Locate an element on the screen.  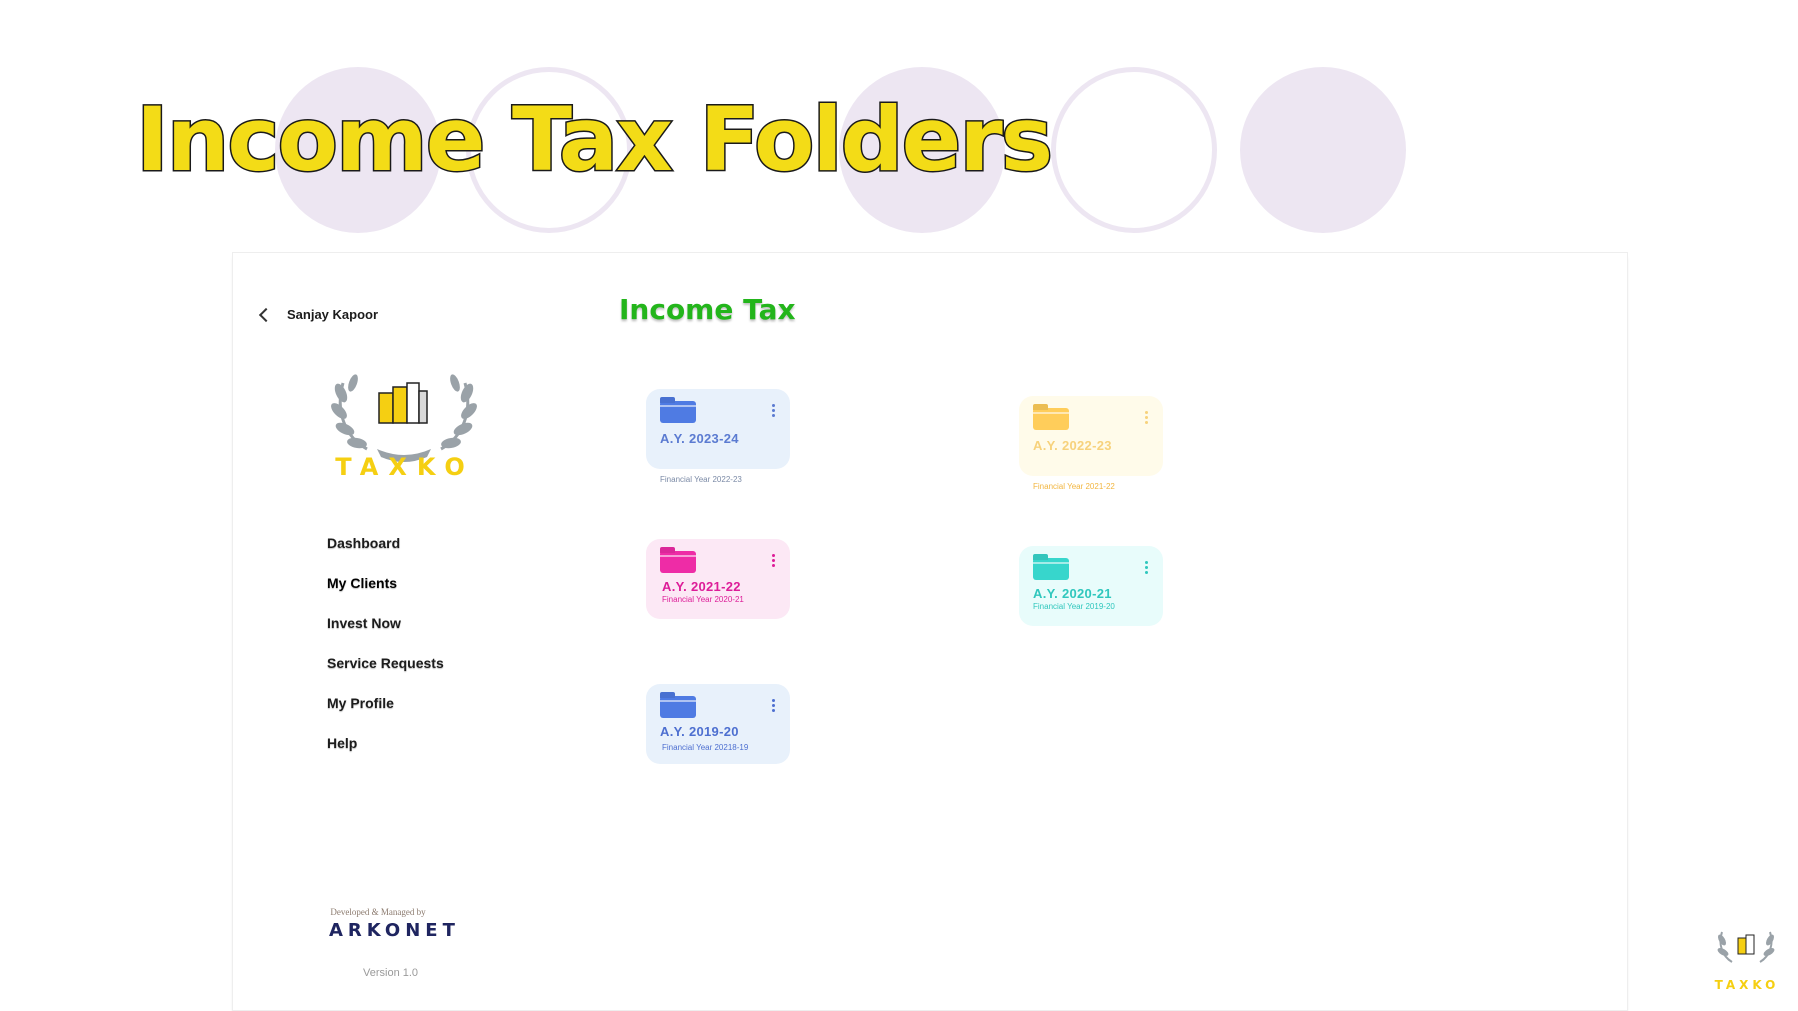
folder-card-ay-2020-21: A.Y. 2020-21 Financial Year 2019-20 is located at coordinates (1091, 586).